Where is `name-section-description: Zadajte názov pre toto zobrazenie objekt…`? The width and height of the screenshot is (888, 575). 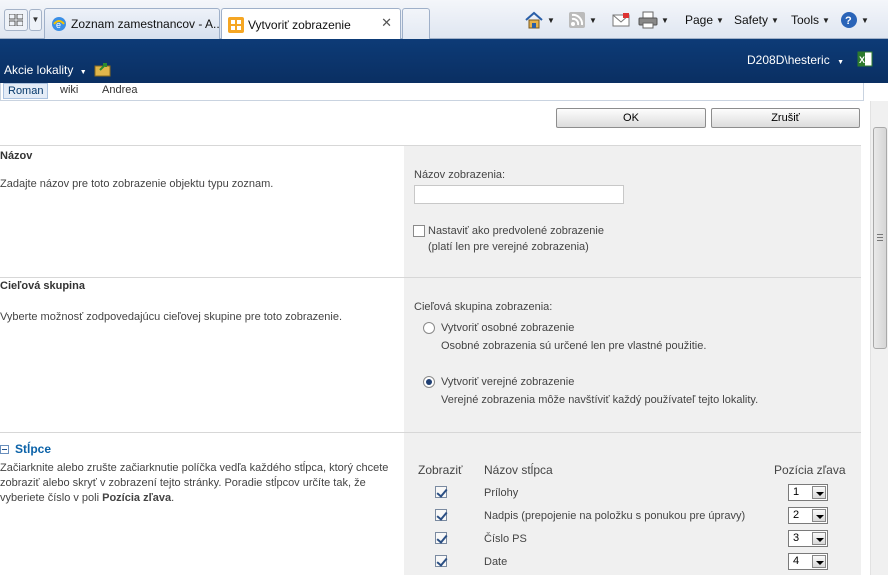 name-section-description: Zadajte názov pre toto zobrazenie objekt… is located at coordinates (137, 184).